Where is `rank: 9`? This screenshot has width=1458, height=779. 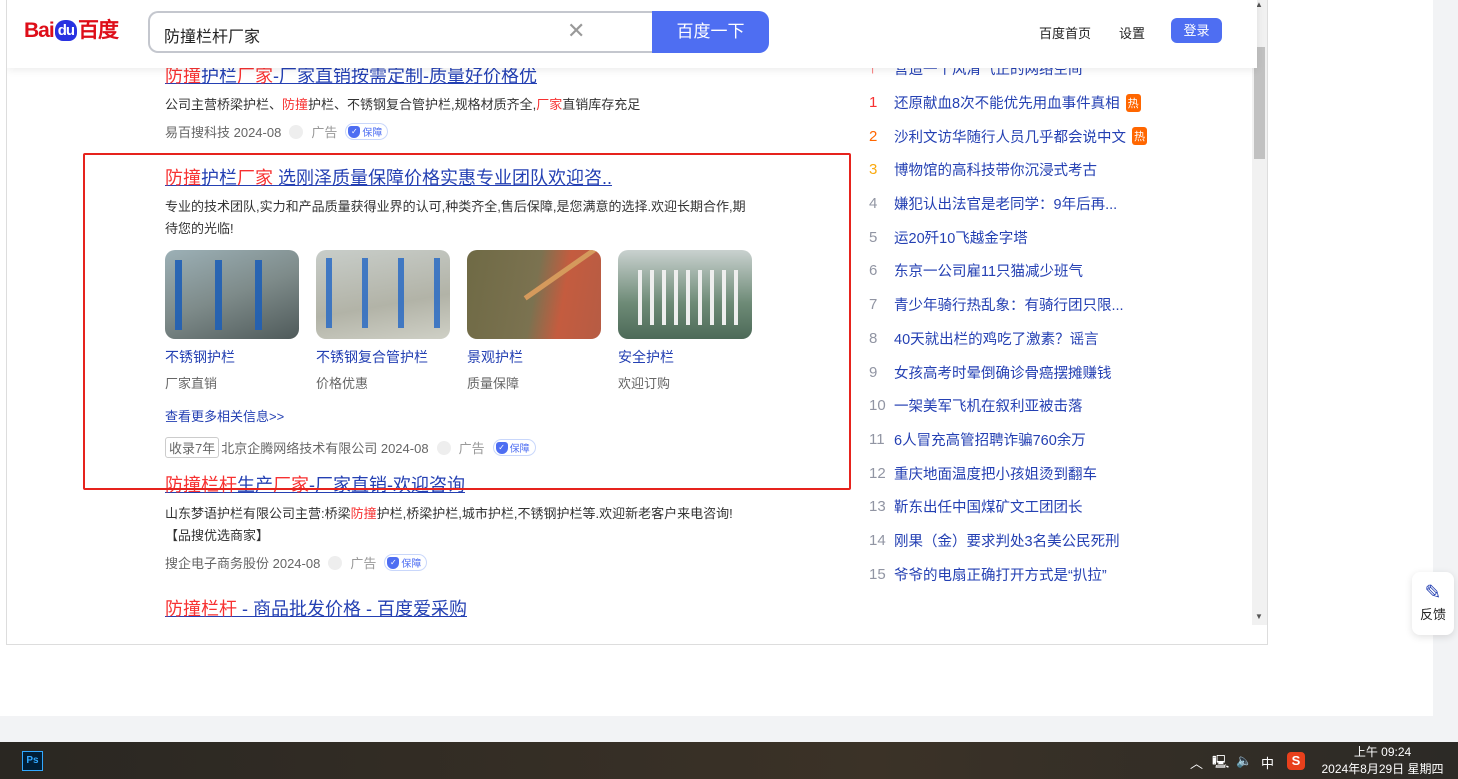
rank: 9 is located at coordinates (873, 372).